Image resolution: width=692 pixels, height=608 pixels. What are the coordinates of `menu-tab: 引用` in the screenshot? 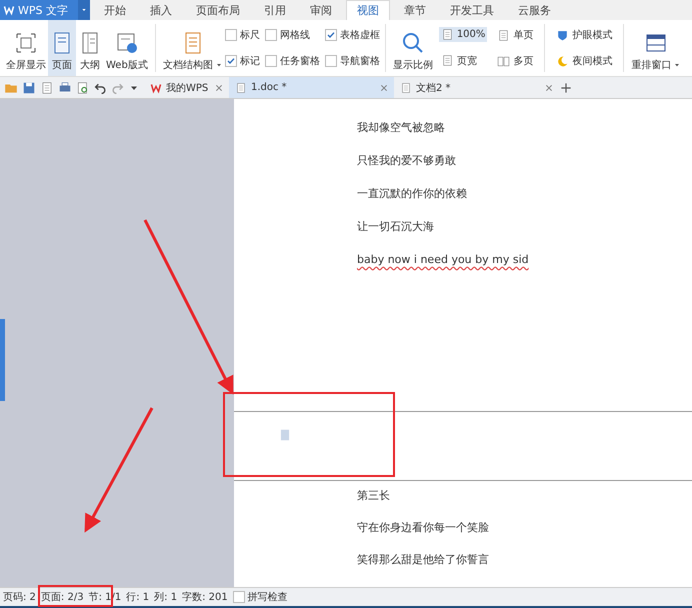 It's located at (275, 10).